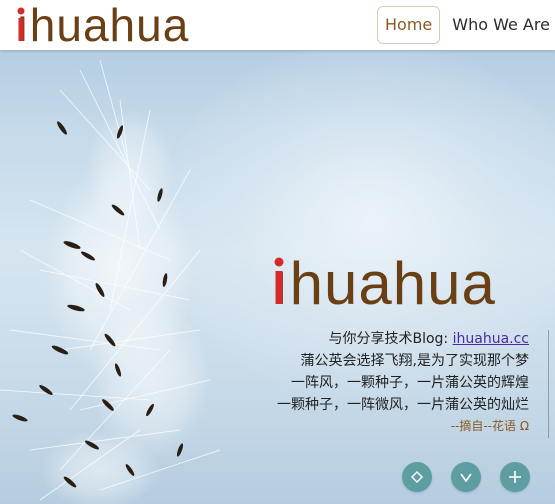 Image resolution: width=555 pixels, height=504 pixels. I want to click on quote-source: --摘自--花语 Ω, so click(489, 426).